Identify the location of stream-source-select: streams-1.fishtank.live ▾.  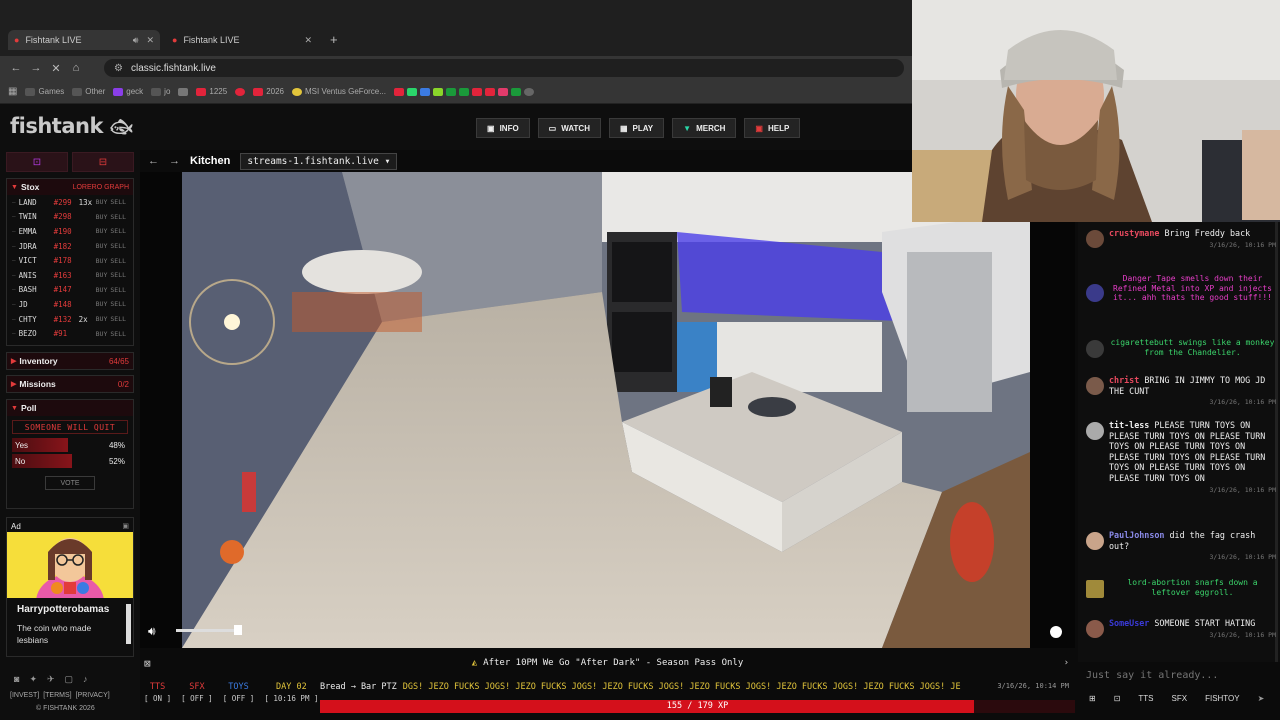
(319, 161).